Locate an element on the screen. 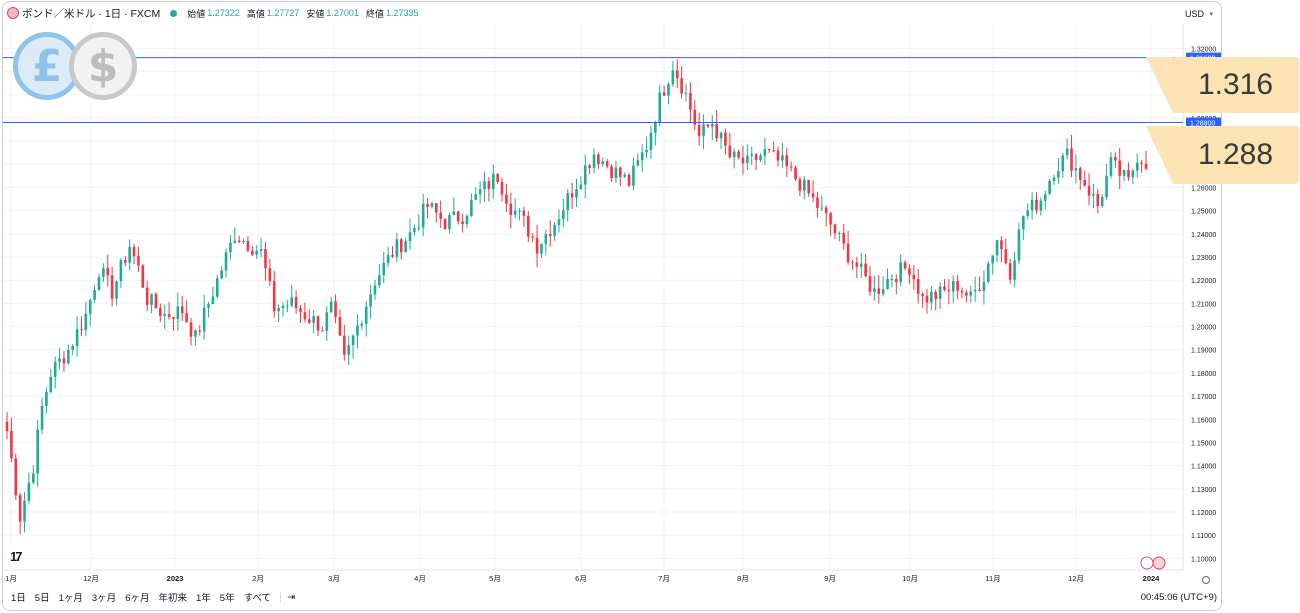  period-6m: 6ヶ月 is located at coordinates (137, 597).